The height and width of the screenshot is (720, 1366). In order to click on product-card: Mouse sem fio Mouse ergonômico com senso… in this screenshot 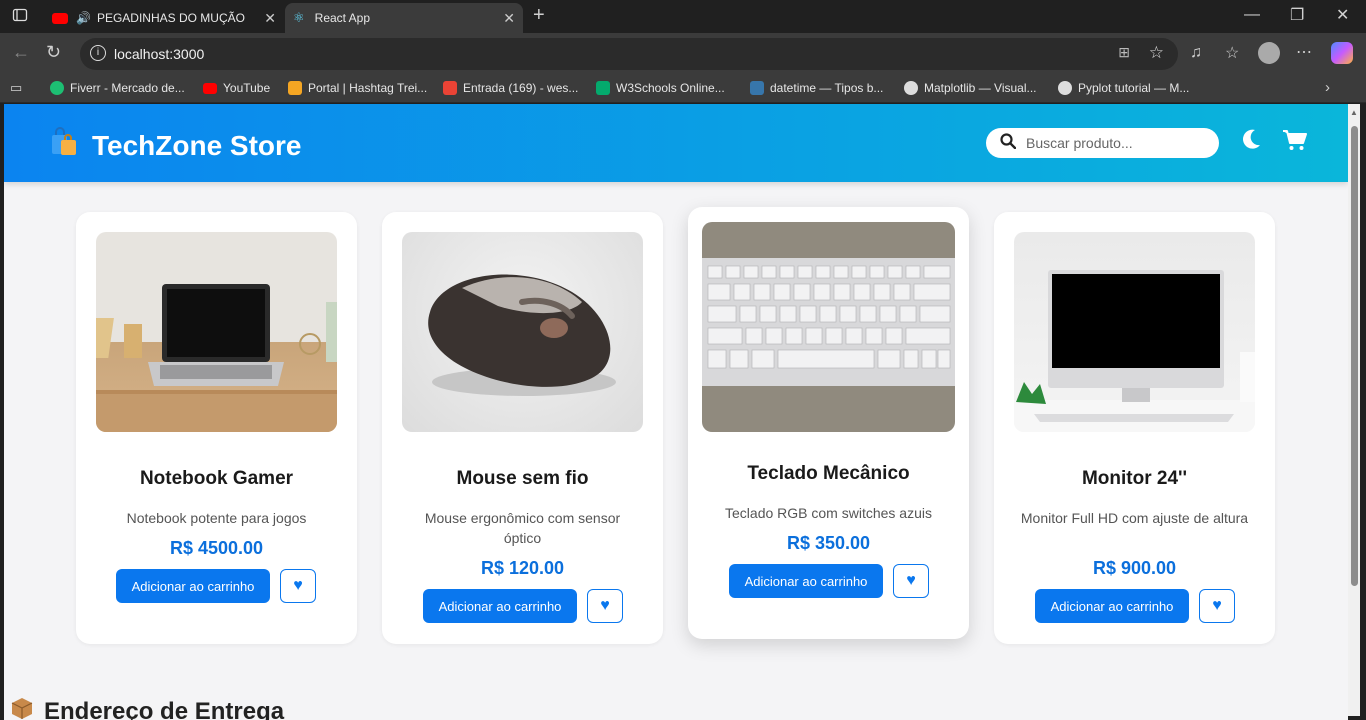, I will do `click(522, 428)`.